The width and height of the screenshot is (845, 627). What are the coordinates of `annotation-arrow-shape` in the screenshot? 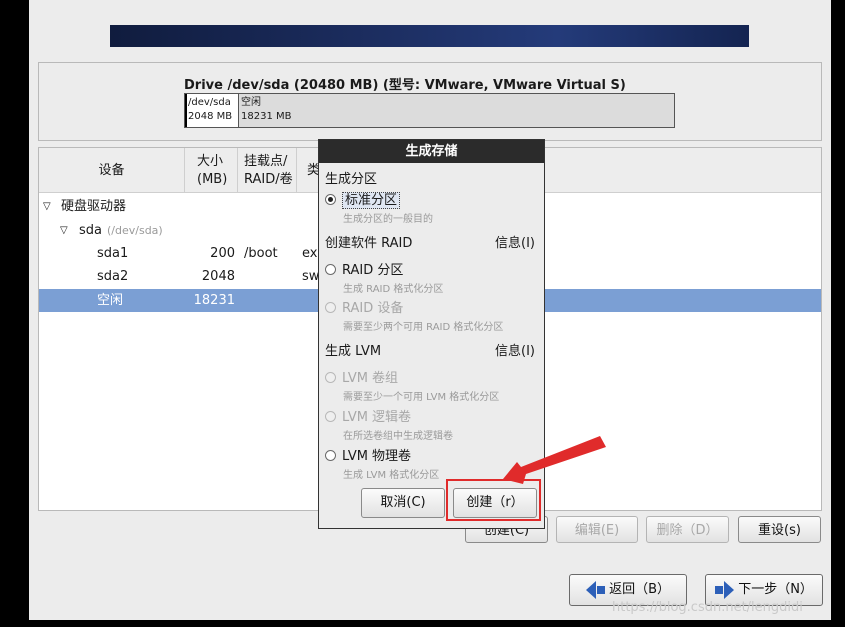 It's located at (554, 460).